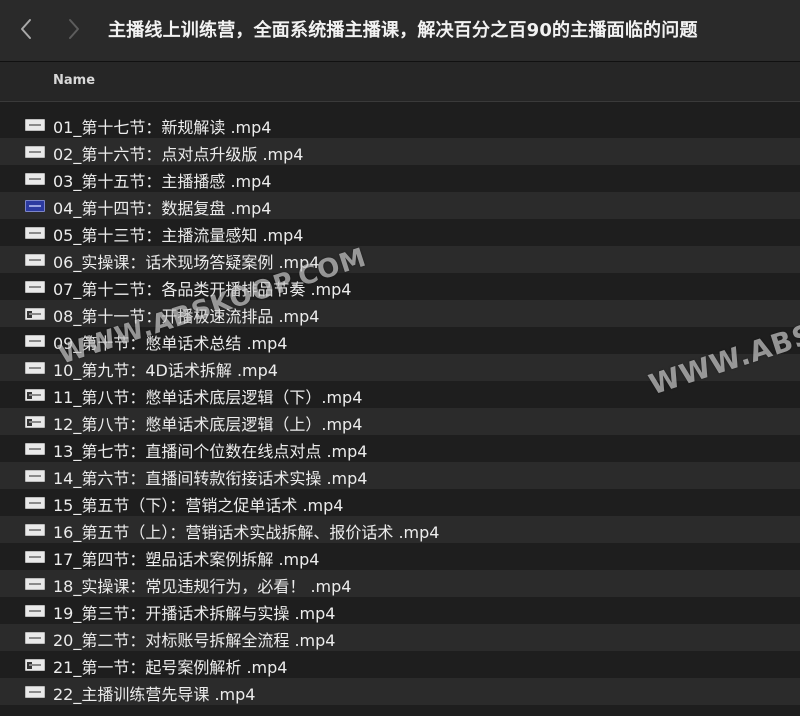 The image size is (800, 716). I want to click on file-row: 19_第三节：开播话术拆解与实操 .mp4, so click(400, 610).